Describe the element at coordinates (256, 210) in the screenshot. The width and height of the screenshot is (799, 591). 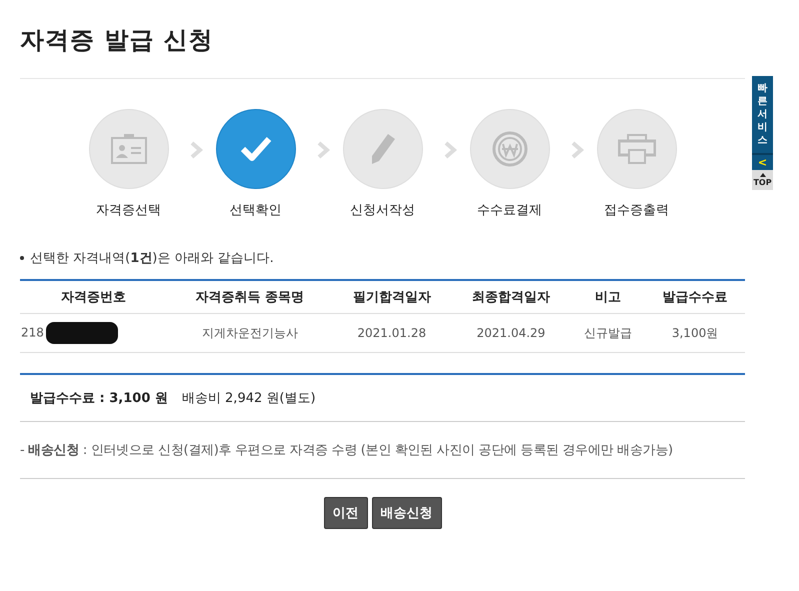
I see `step-label: 선택확인` at that location.